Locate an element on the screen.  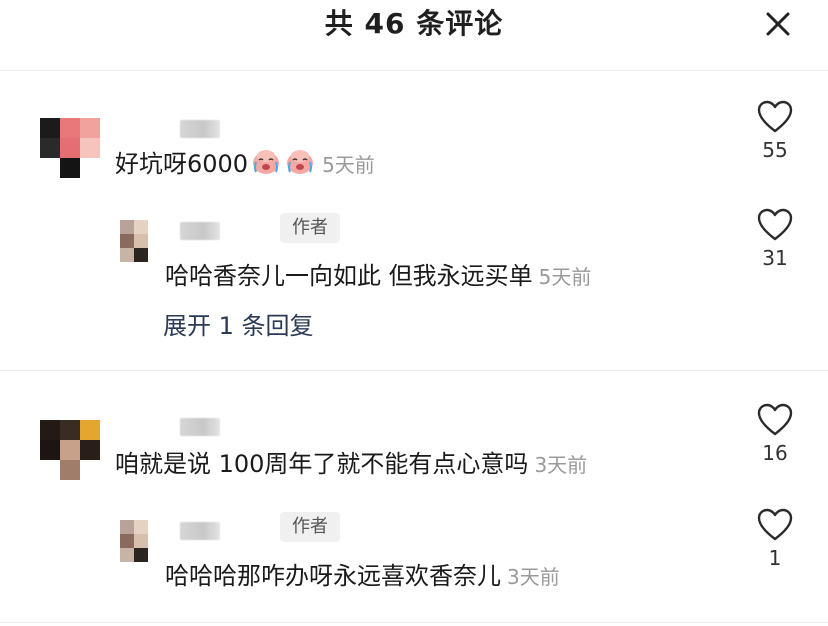
comment-2-like: 16 is located at coordinates (775, 434).